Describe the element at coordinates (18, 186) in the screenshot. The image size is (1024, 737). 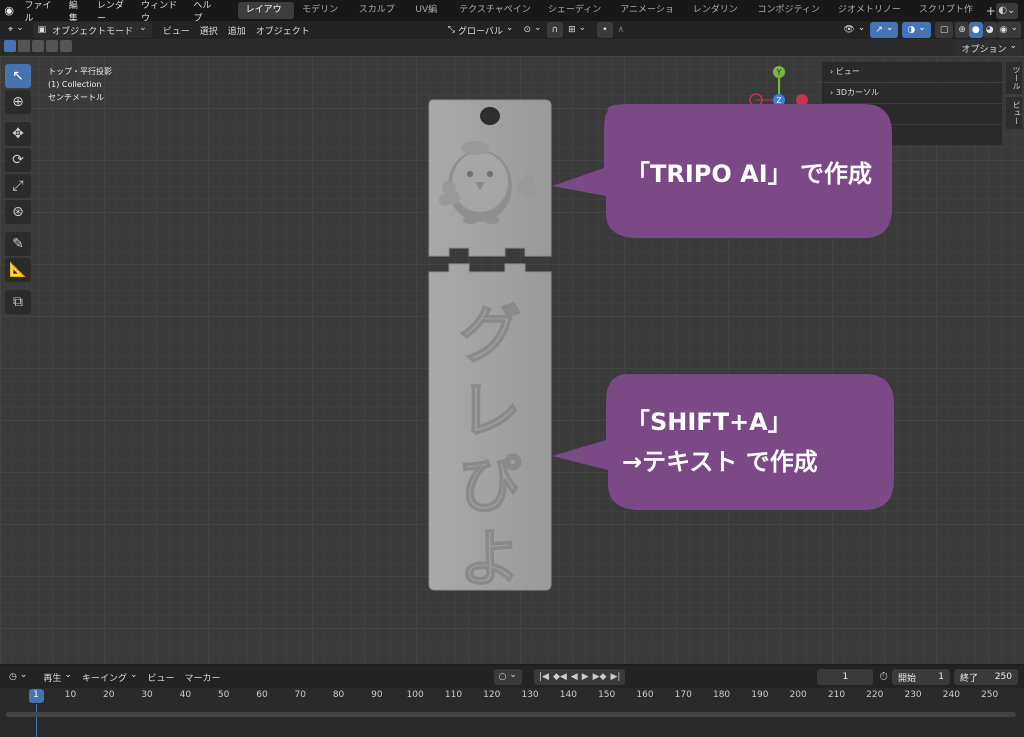
I see `scale-tool: ⤢` at that location.